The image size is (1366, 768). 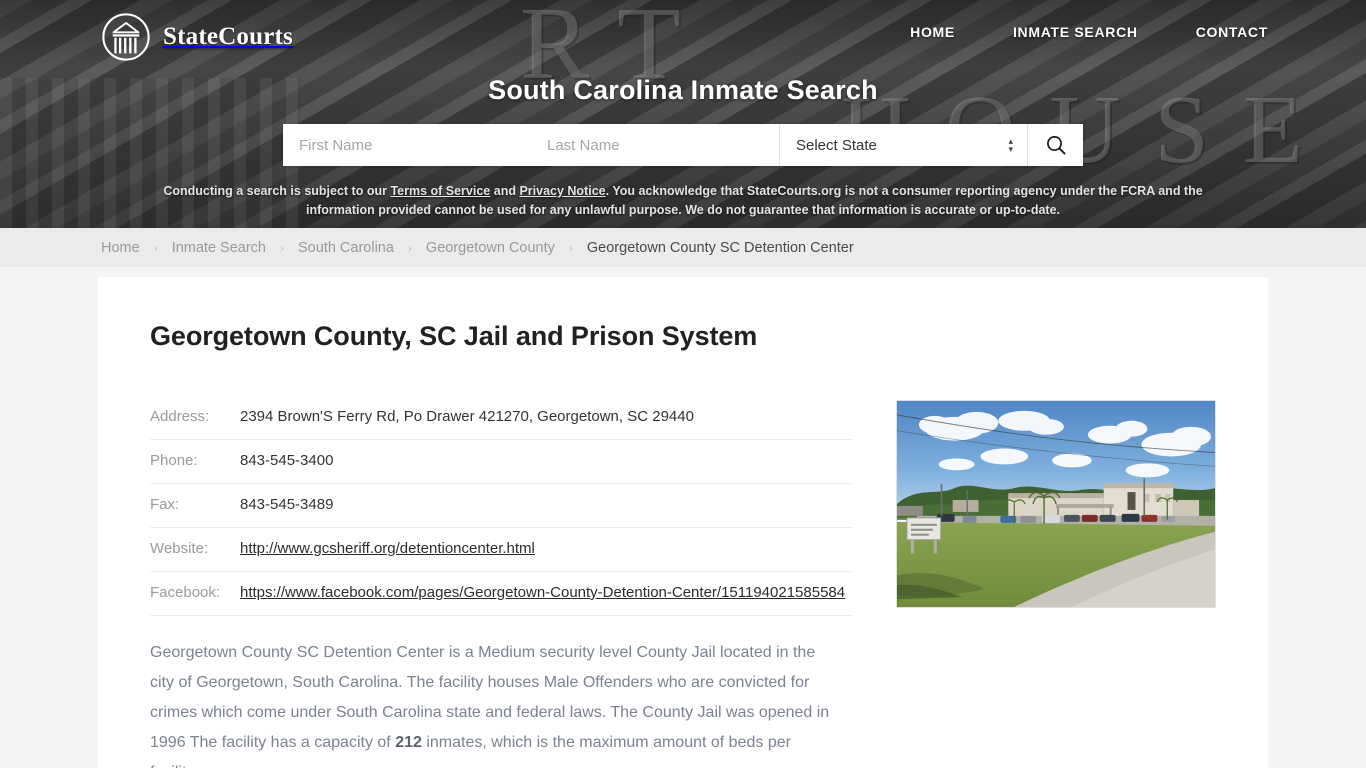 What do you see at coordinates (1010, 149) in the screenshot?
I see `chevron-down-glyph: ▾` at bounding box center [1010, 149].